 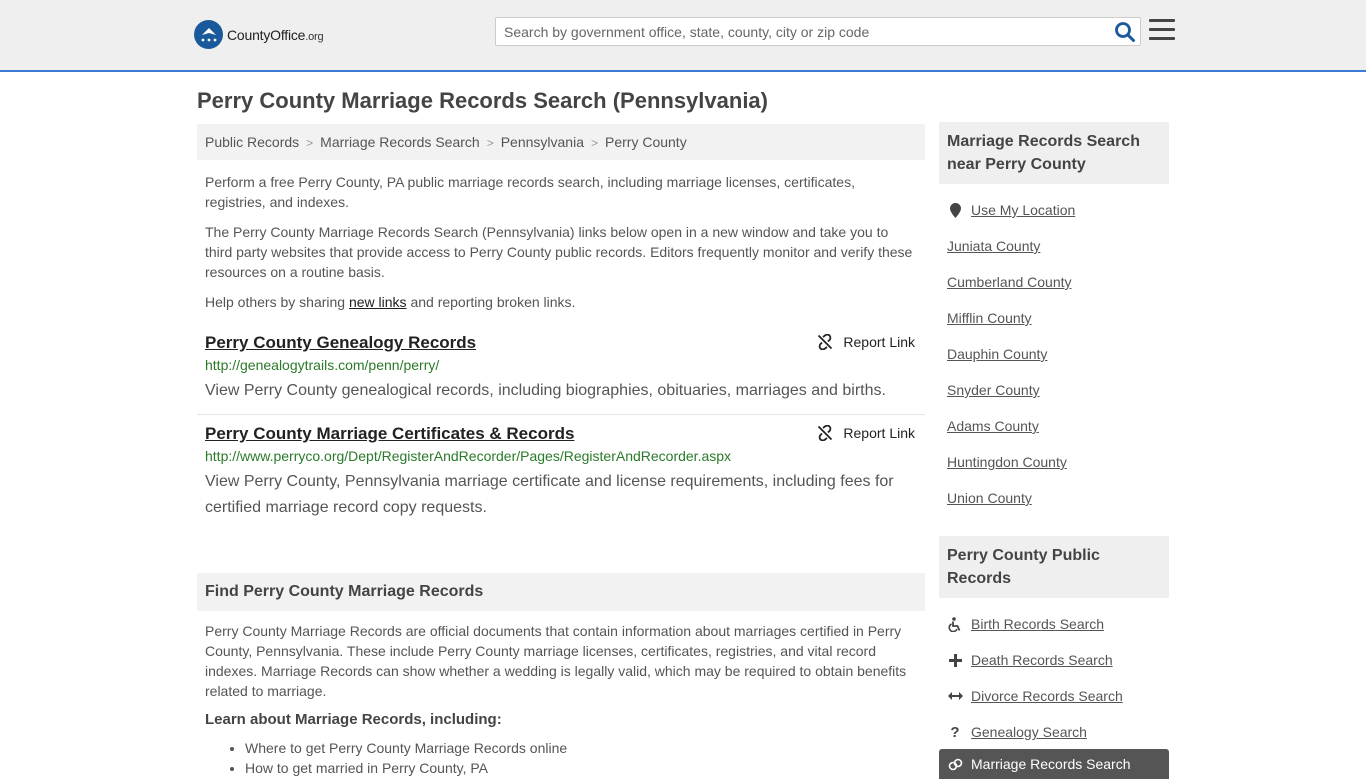 I want to click on arrows-horizontal-icon, so click(x=955, y=696).